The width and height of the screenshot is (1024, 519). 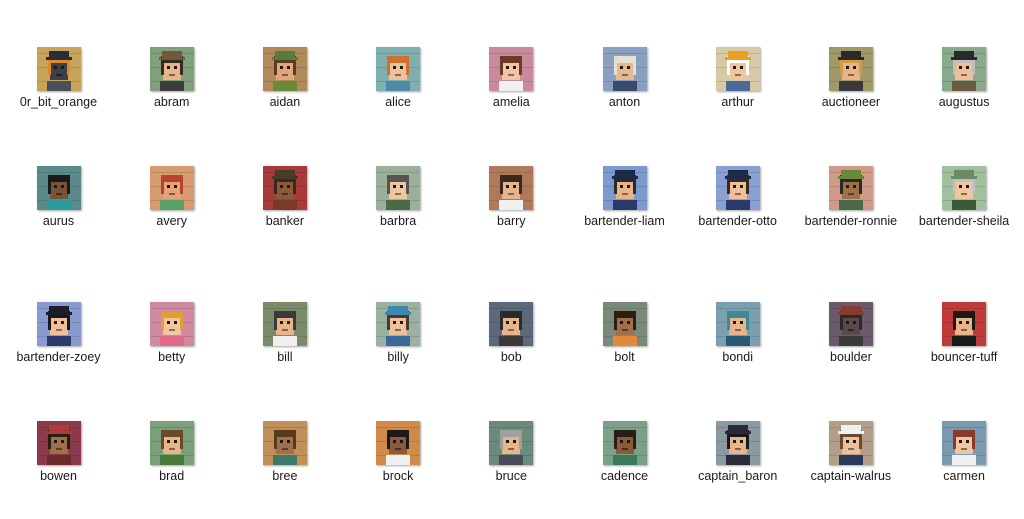 I want to click on file-item: bondi, so click(x=737, y=328).